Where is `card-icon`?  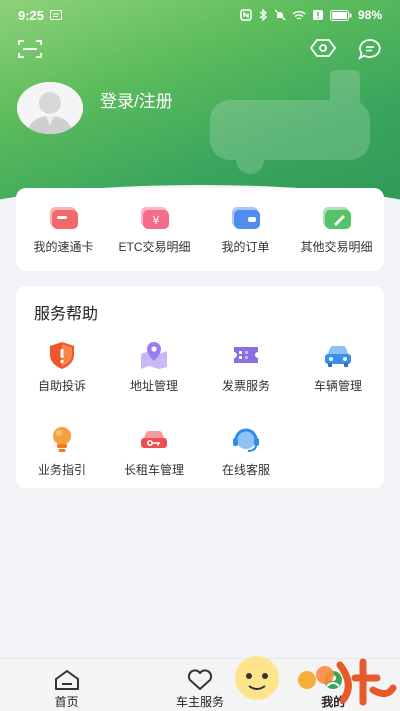 card-icon is located at coordinates (63, 217).